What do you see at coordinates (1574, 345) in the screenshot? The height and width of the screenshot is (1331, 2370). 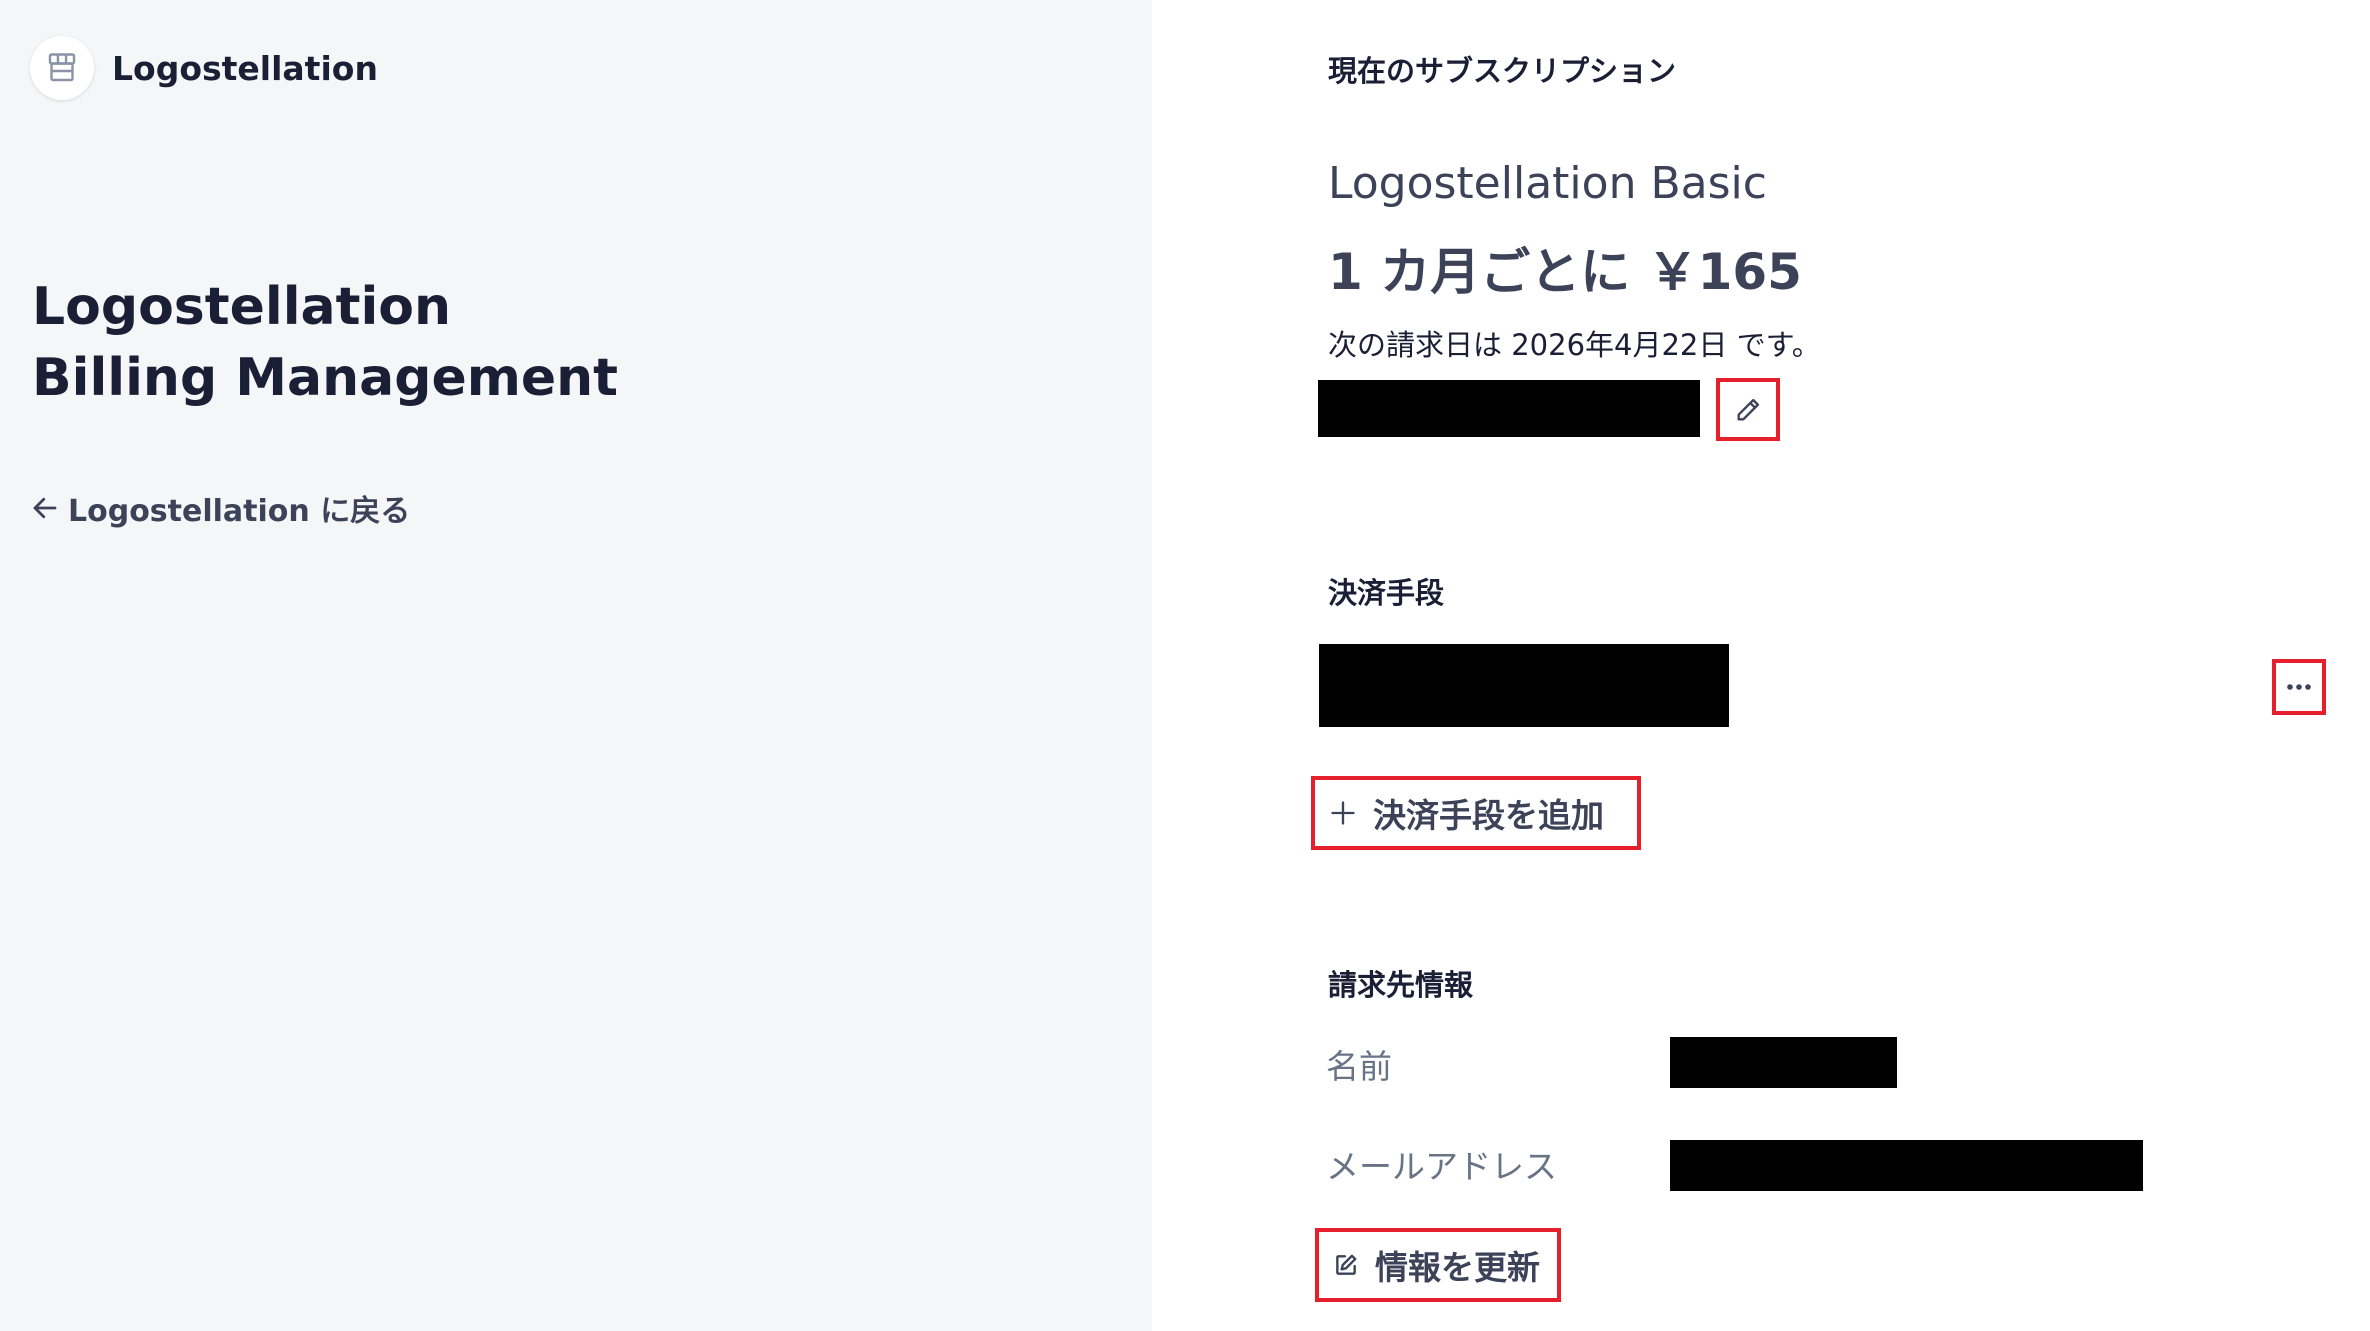 I see `next-billing-date: 次の請求日は 2026年4月22日 です。` at bounding box center [1574, 345].